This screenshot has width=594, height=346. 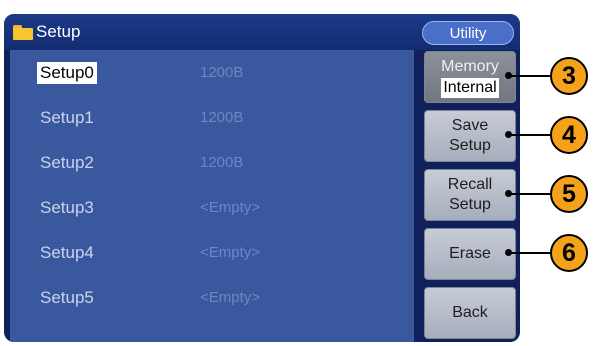 I want to click on utility-mode-badge: Utility, so click(x=468, y=33).